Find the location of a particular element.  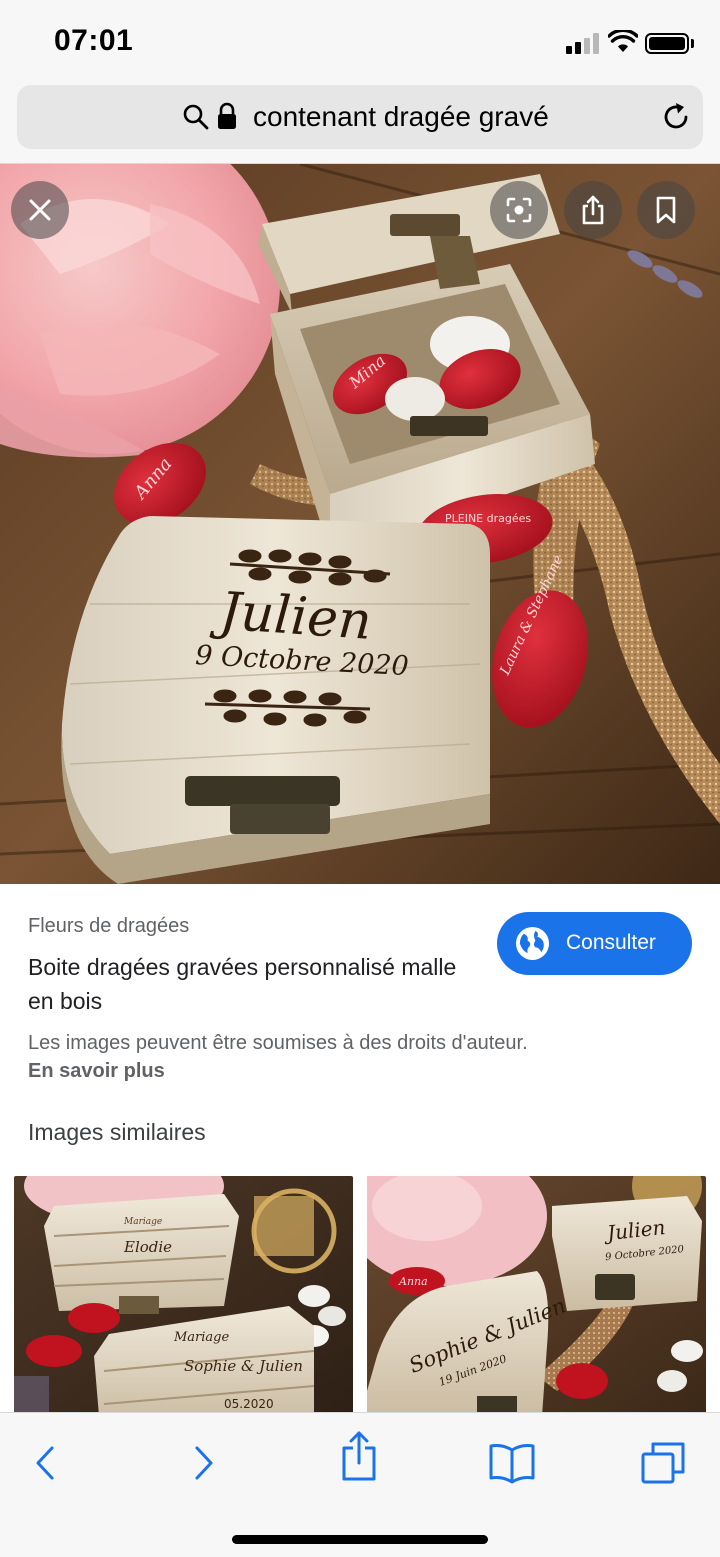

share-image-button is located at coordinates (593, 210).